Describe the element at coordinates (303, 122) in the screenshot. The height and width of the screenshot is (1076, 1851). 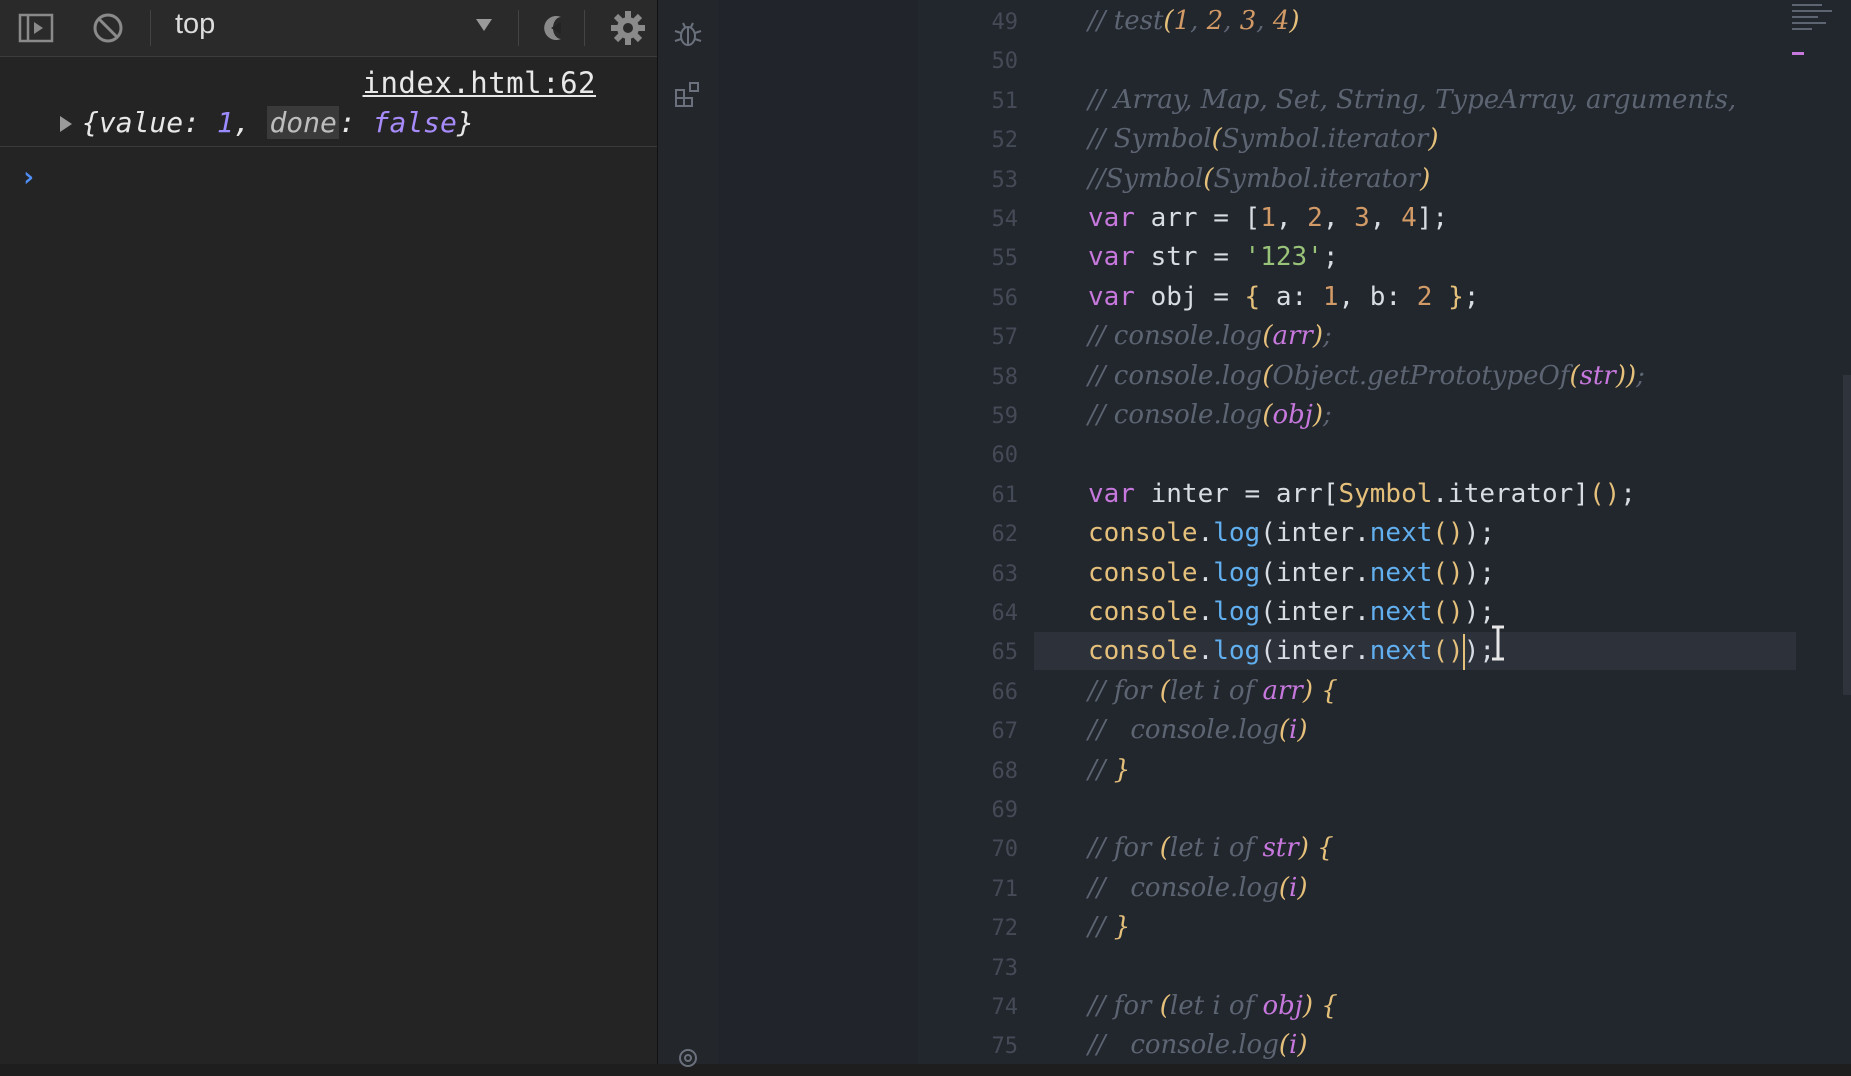
I see `done-key: done` at that location.